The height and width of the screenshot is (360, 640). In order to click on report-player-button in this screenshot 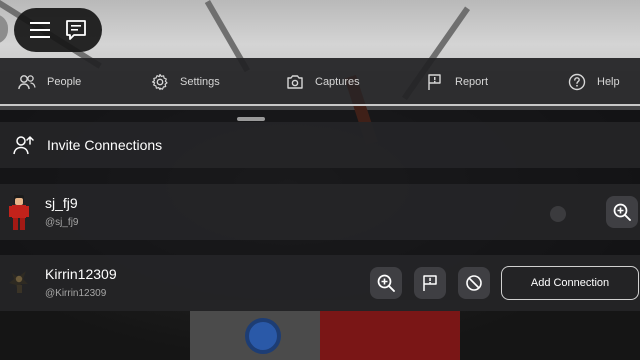, I will do `click(430, 283)`.